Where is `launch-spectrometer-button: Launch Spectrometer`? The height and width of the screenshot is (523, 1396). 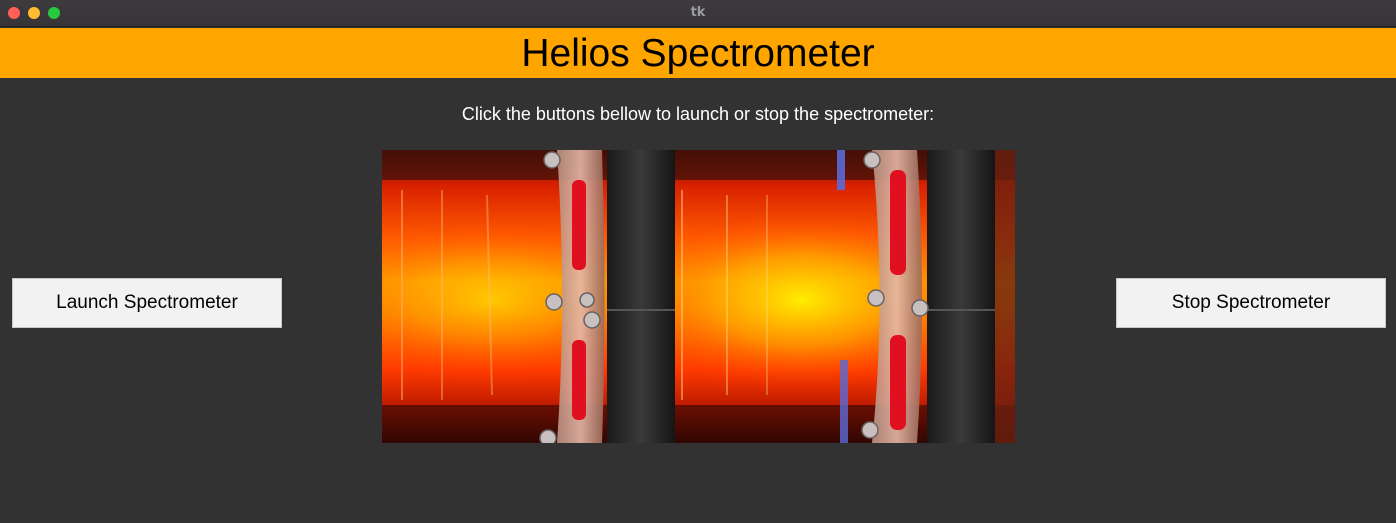 launch-spectrometer-button: Launch Spectrometer is located at coordinates (147, 303).